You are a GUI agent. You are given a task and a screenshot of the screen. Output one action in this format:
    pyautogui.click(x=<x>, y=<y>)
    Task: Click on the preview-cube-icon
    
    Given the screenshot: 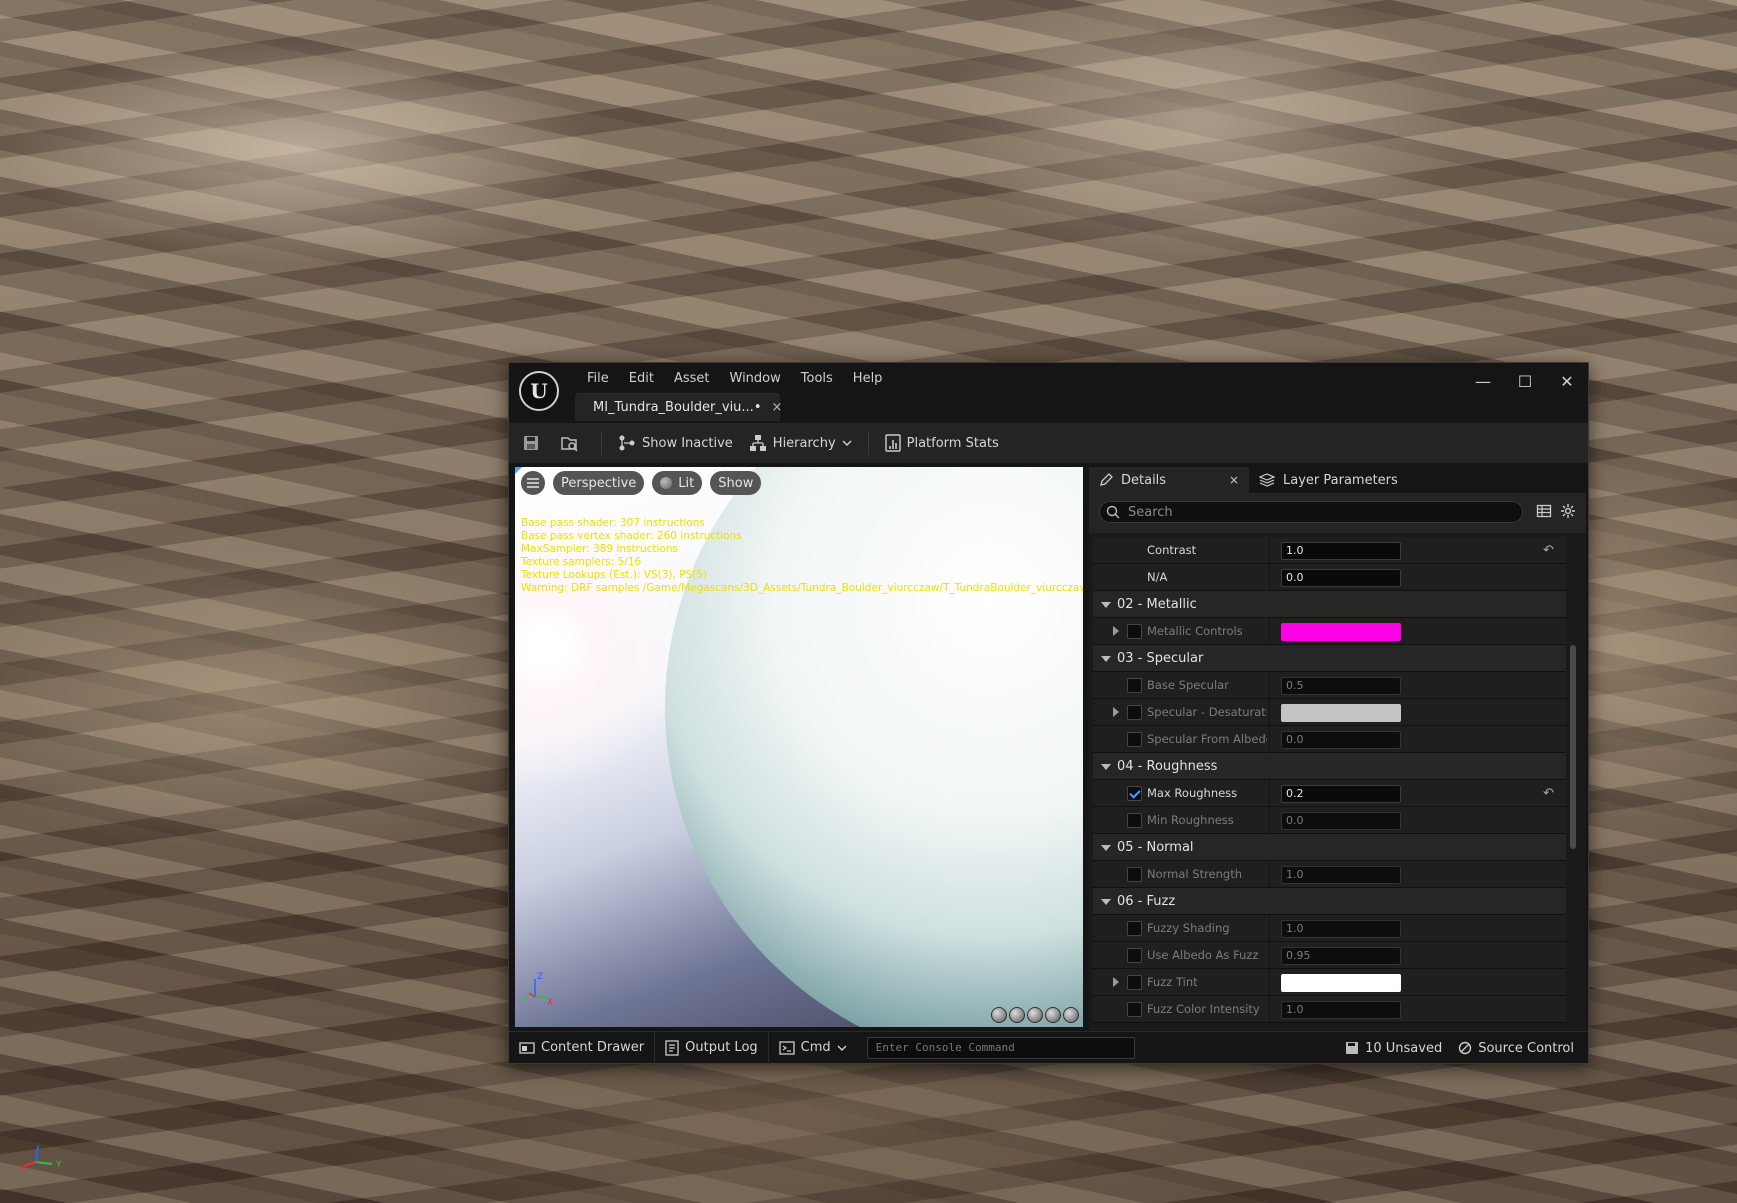 What is the action you would take?
    pyautogui.click(x=1053, y=1015)
    